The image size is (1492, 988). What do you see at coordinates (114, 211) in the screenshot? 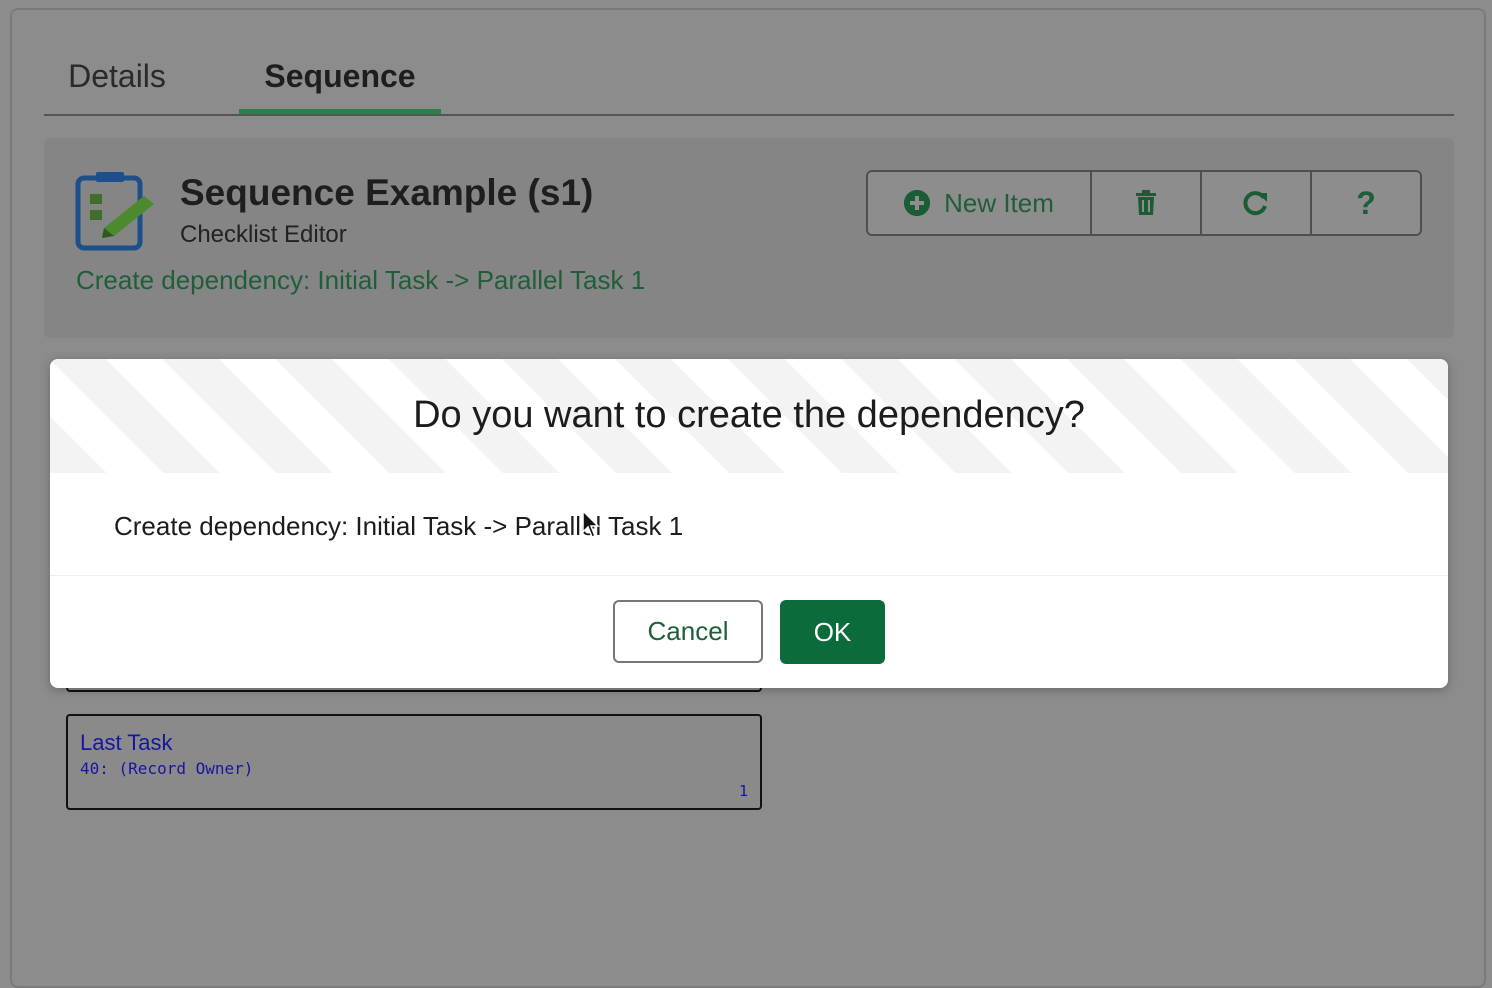
I see `checklist-editor-icon` at bounding box center [114, 211].